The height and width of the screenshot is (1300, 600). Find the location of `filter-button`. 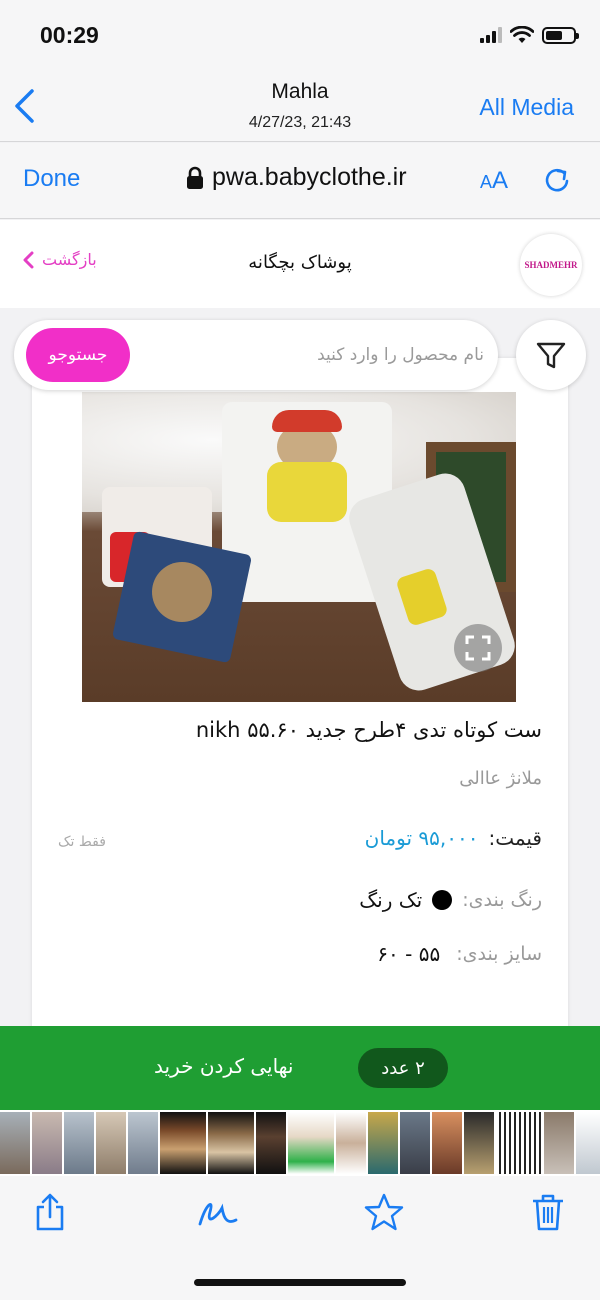

filter-button is located at coordinates (551, 355).